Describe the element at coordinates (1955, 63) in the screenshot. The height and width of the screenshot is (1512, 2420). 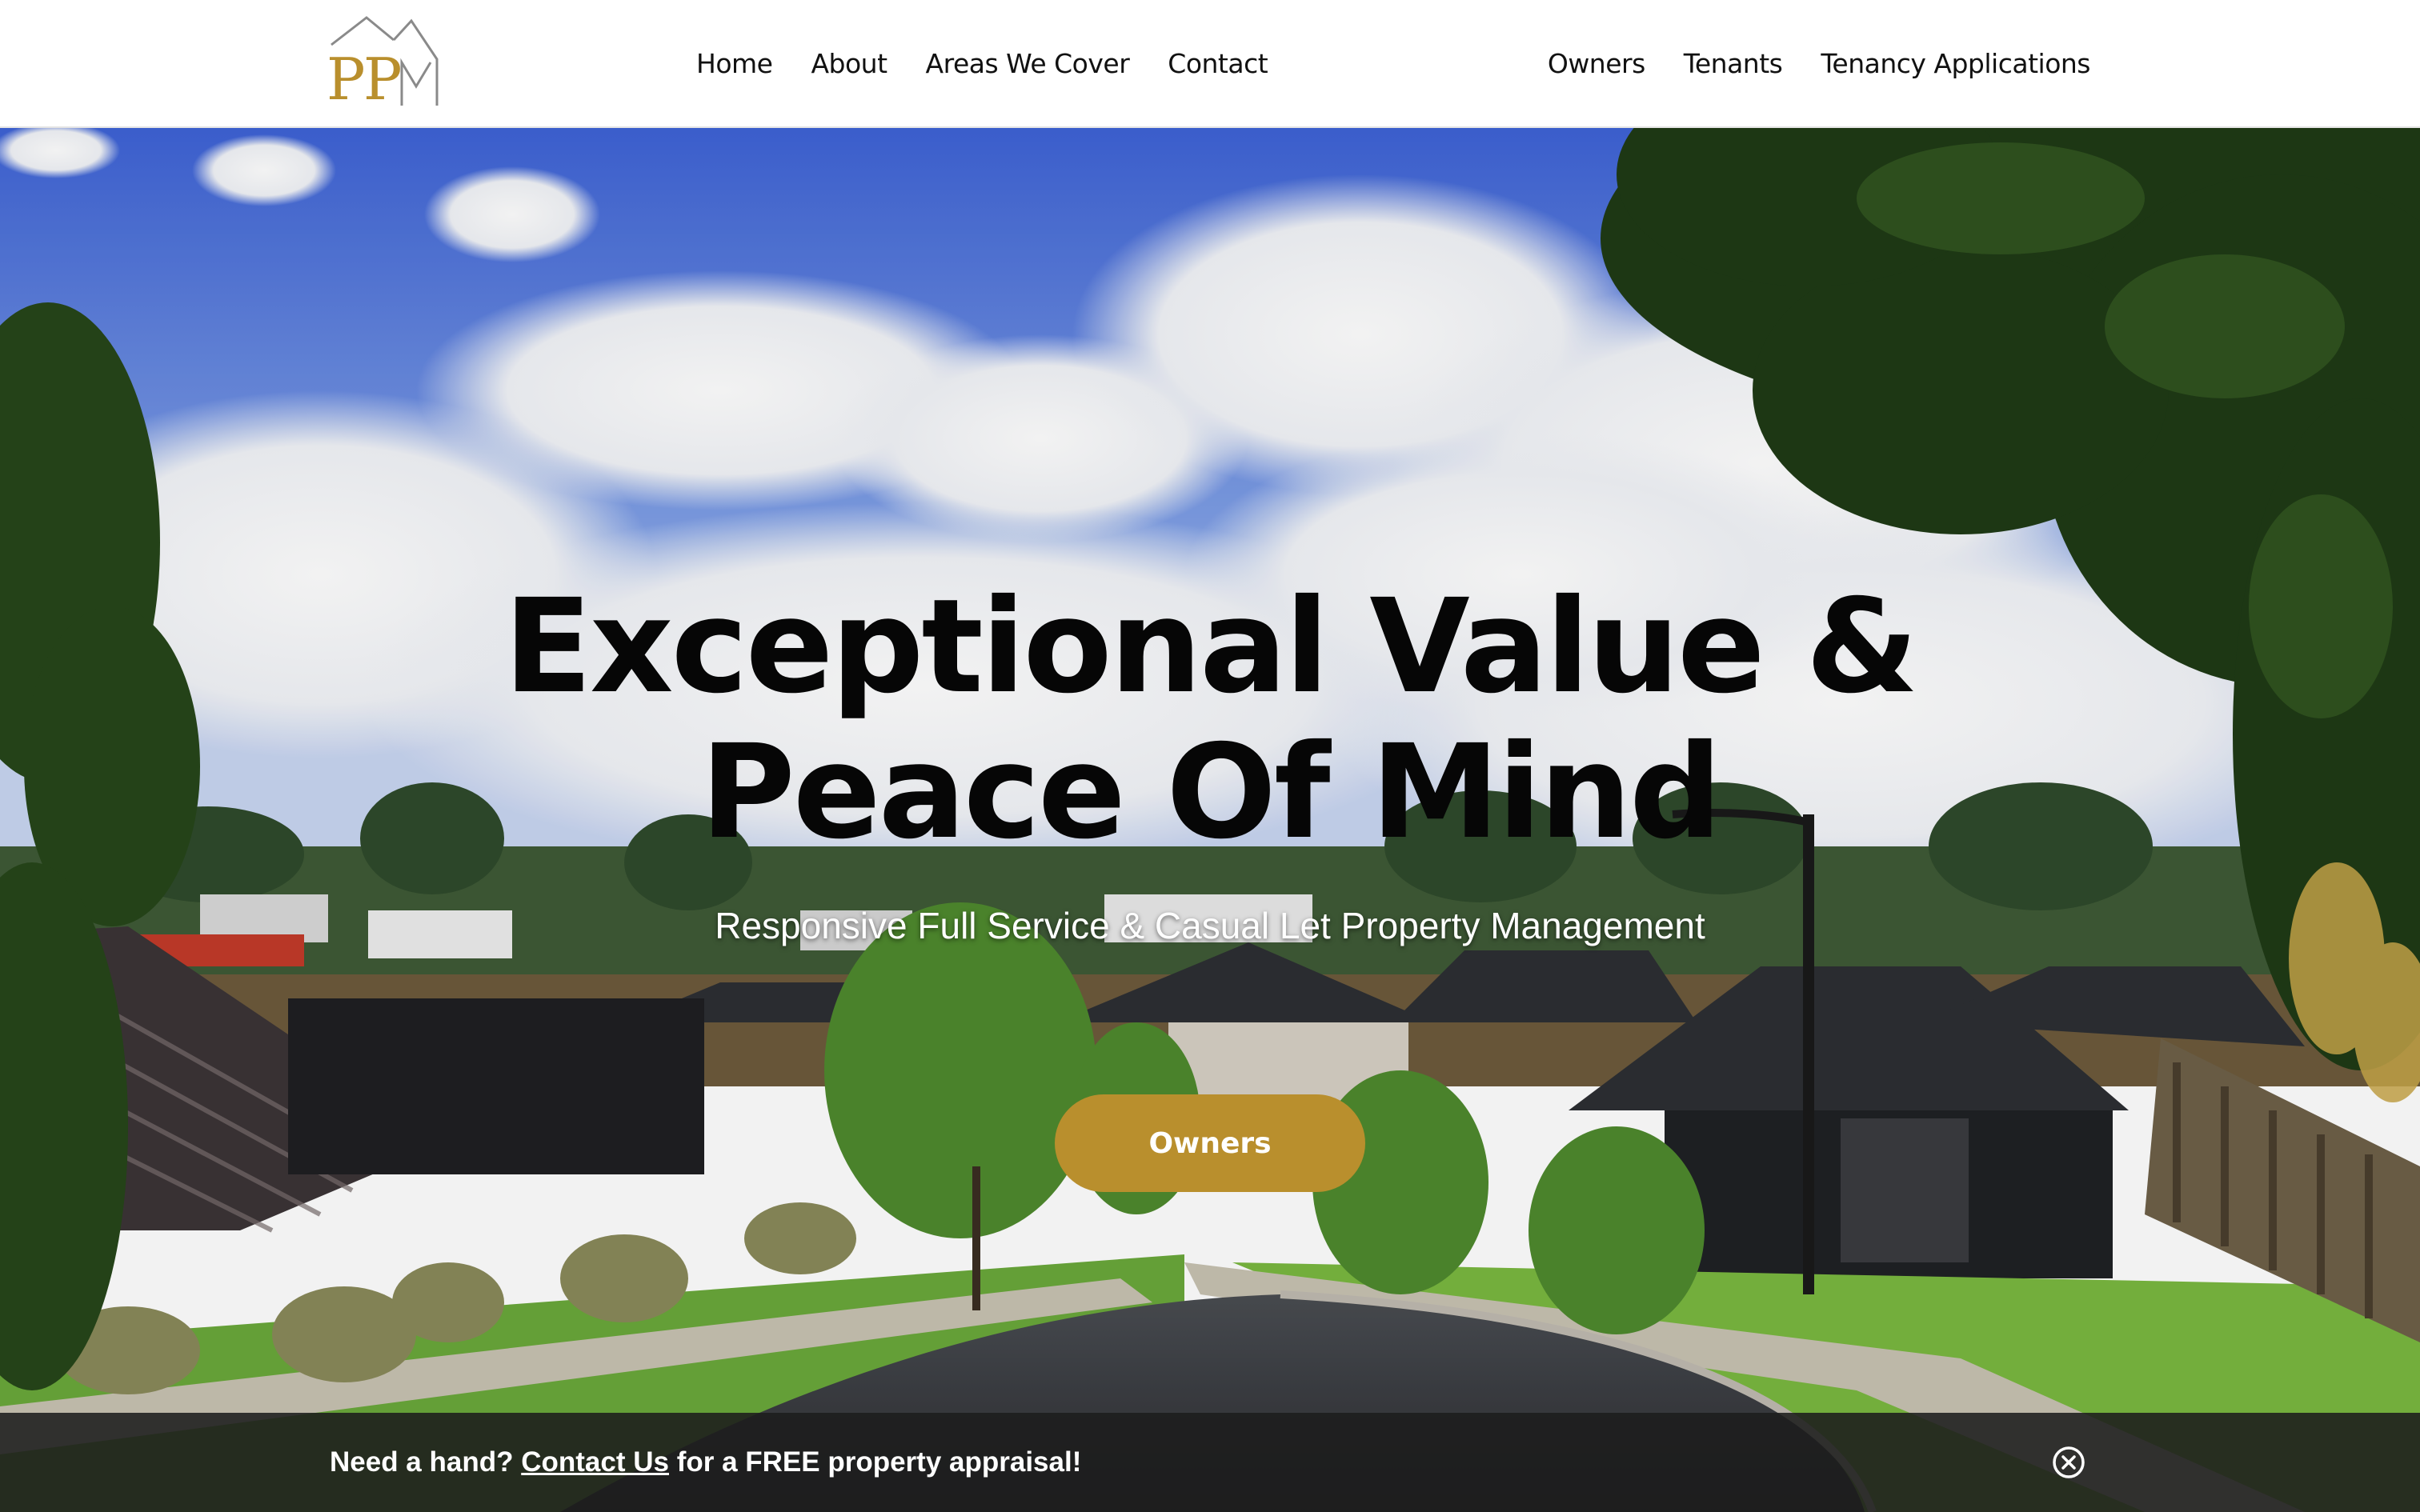
I see `nav-tenancy-applications: Tenancy Applications` at that location.